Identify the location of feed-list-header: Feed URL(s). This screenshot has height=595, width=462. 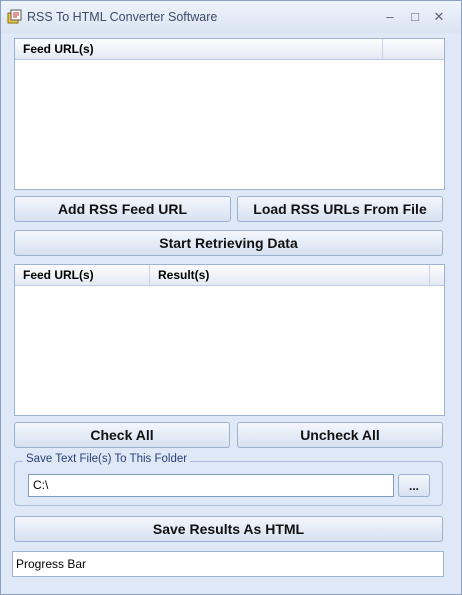
(229, 49).